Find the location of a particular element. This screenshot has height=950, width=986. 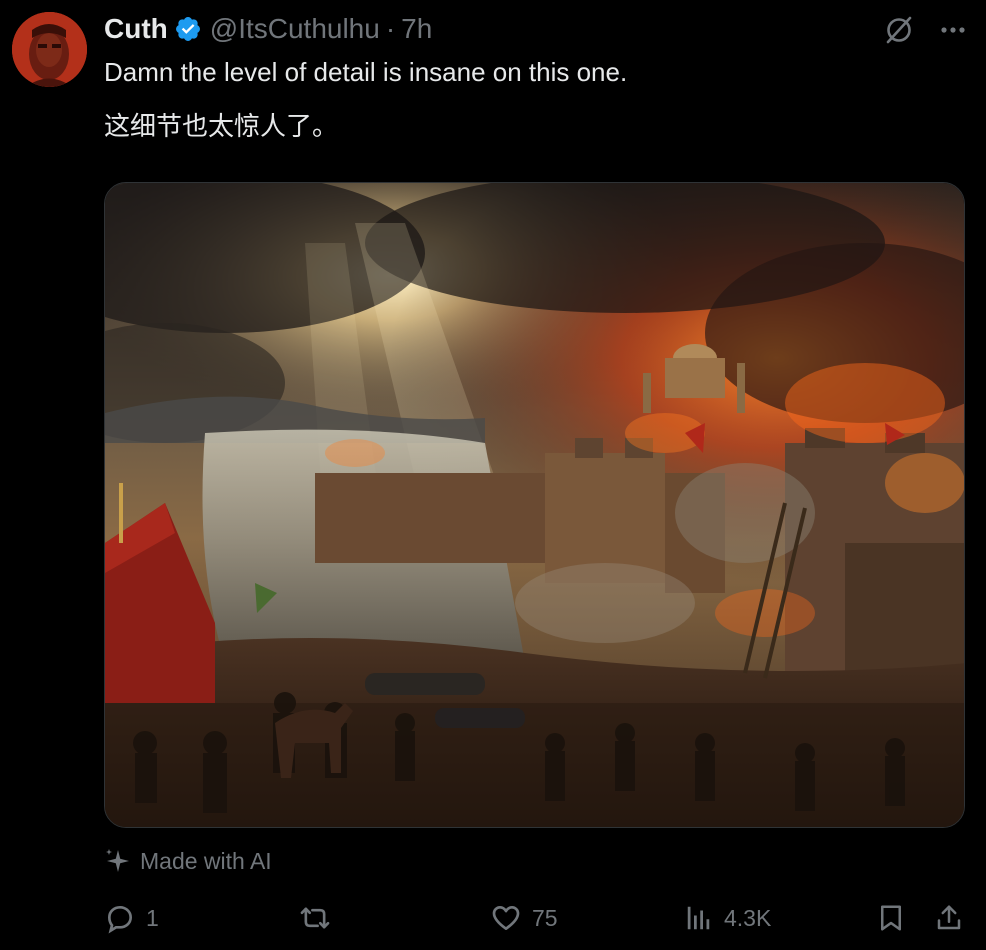

share-button is located at coordinates (949, 918).